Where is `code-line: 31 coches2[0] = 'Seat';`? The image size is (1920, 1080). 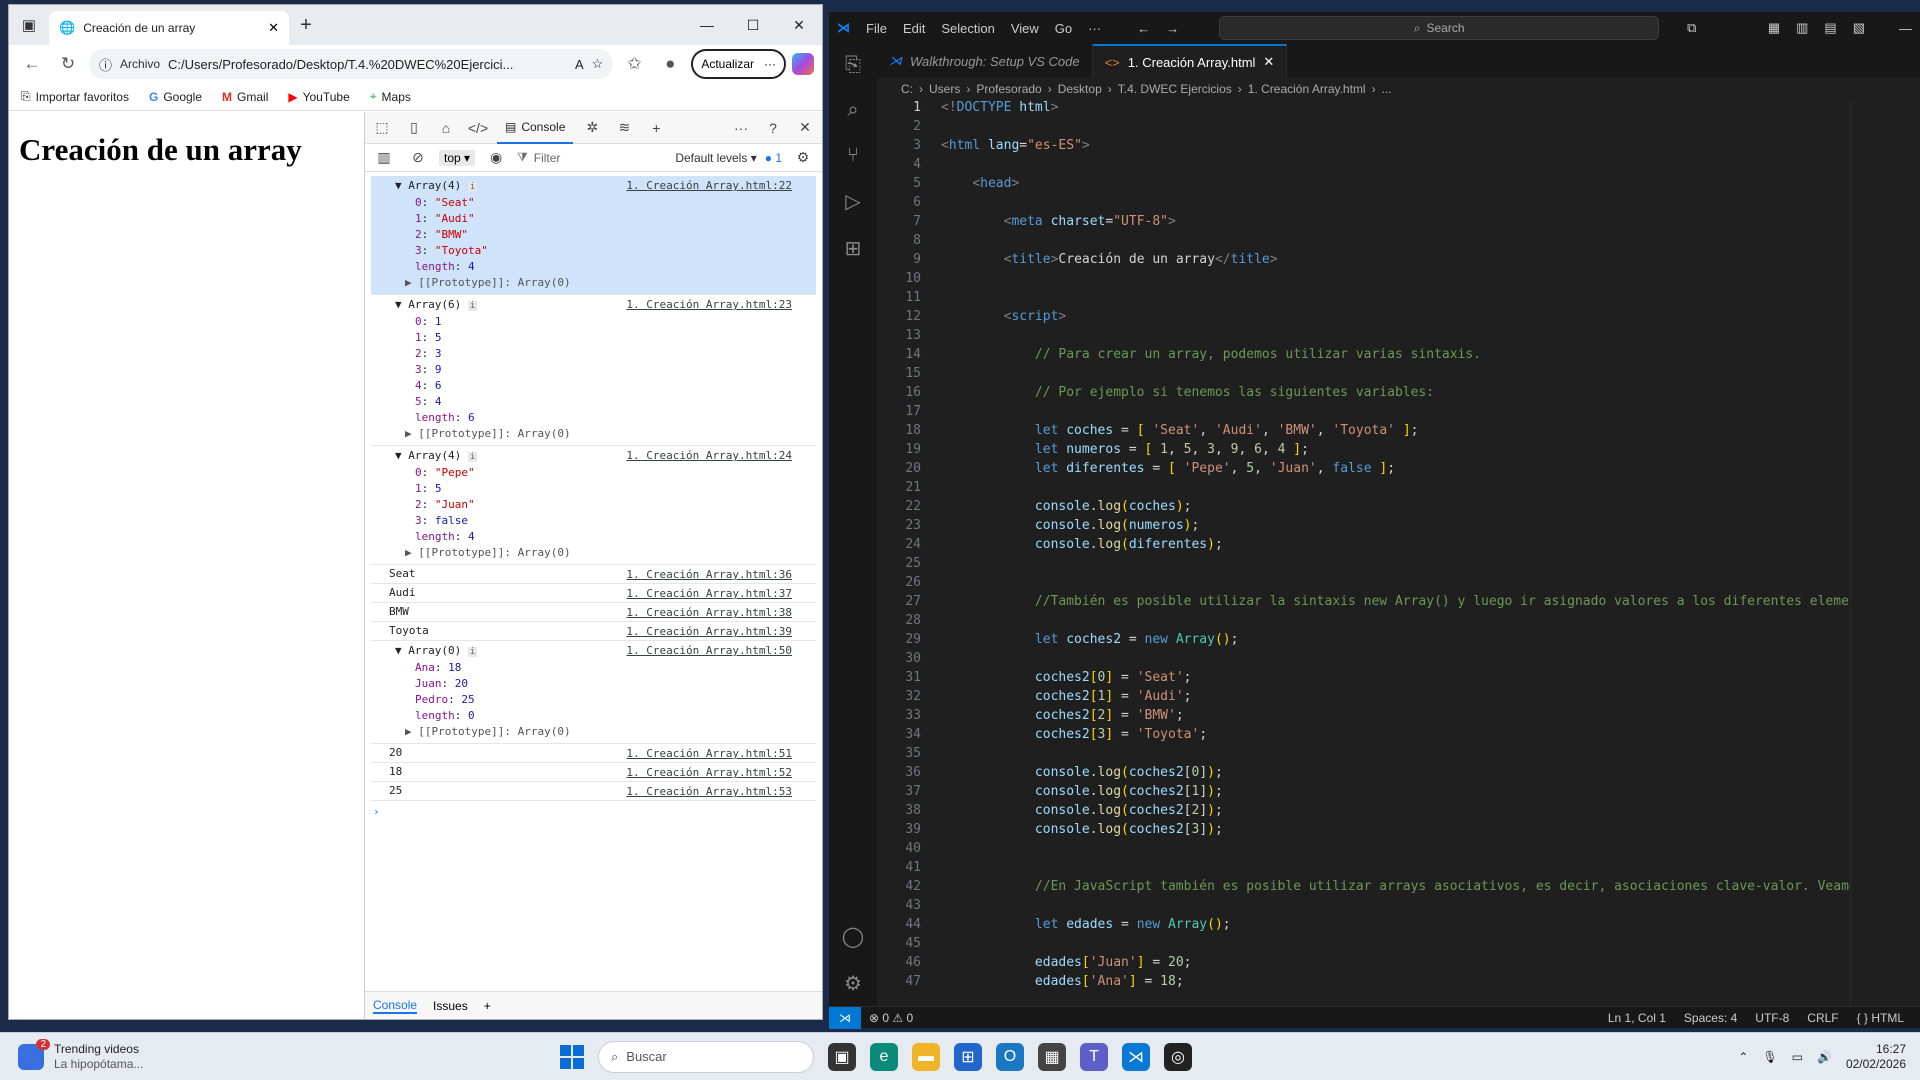
code-line: 31 coches2[0] = 'Seat'; is located at coordinates (1363, 679).